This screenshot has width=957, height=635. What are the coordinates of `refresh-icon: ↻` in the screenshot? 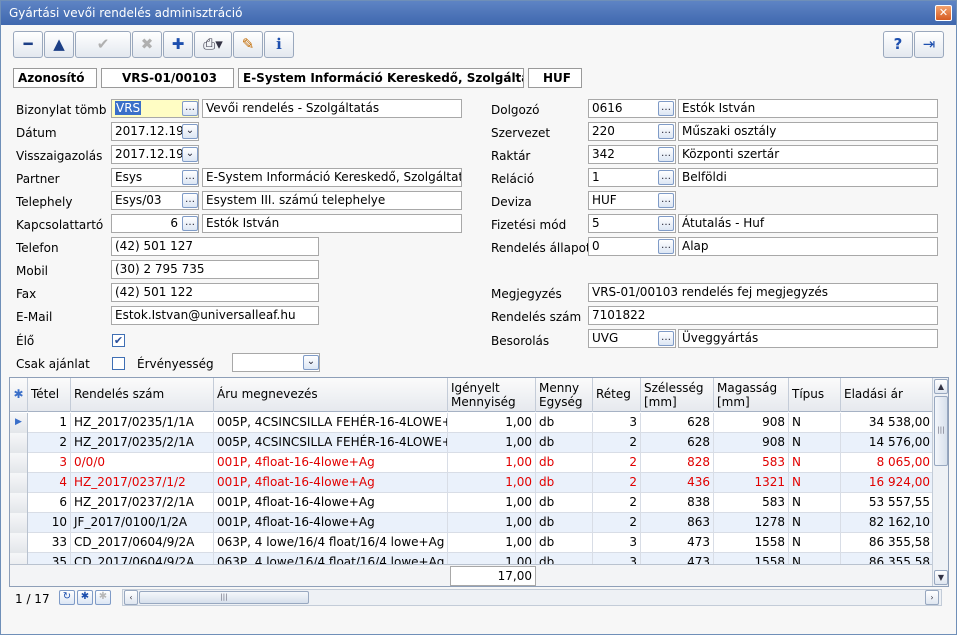 It's located at (67, 597).